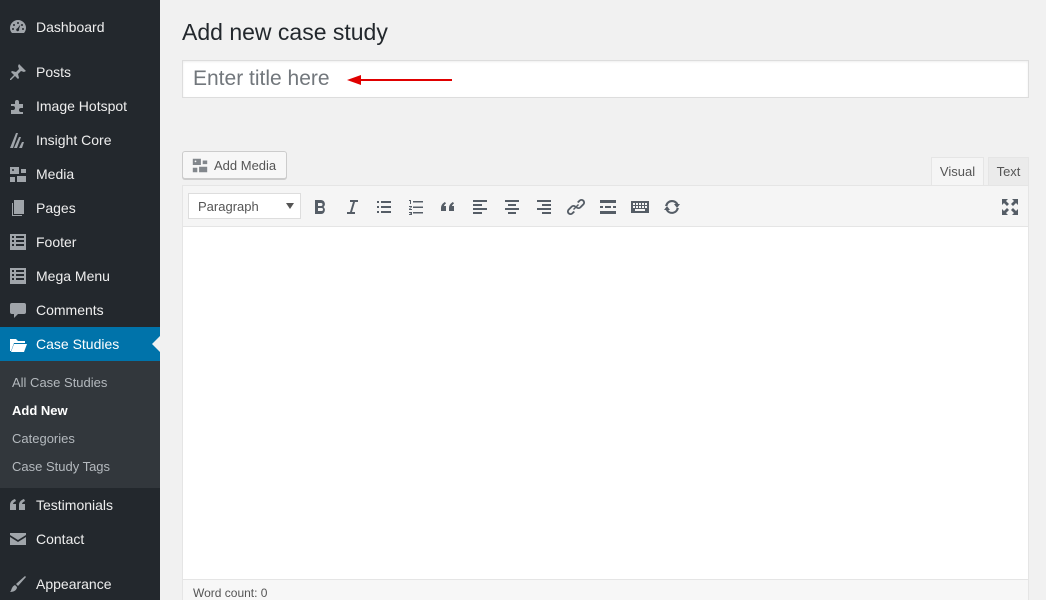 Image resolution: width=1046 pixels, height=600 pixels. I want to click on menu-label: Case Studies, so click(78, 344).